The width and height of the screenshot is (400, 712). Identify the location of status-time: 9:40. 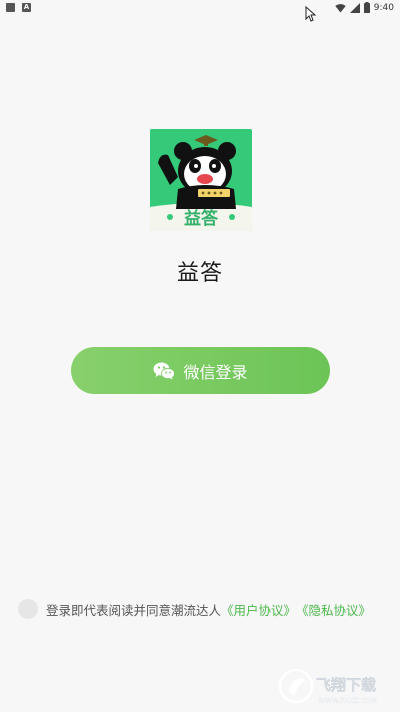
(383, 7).